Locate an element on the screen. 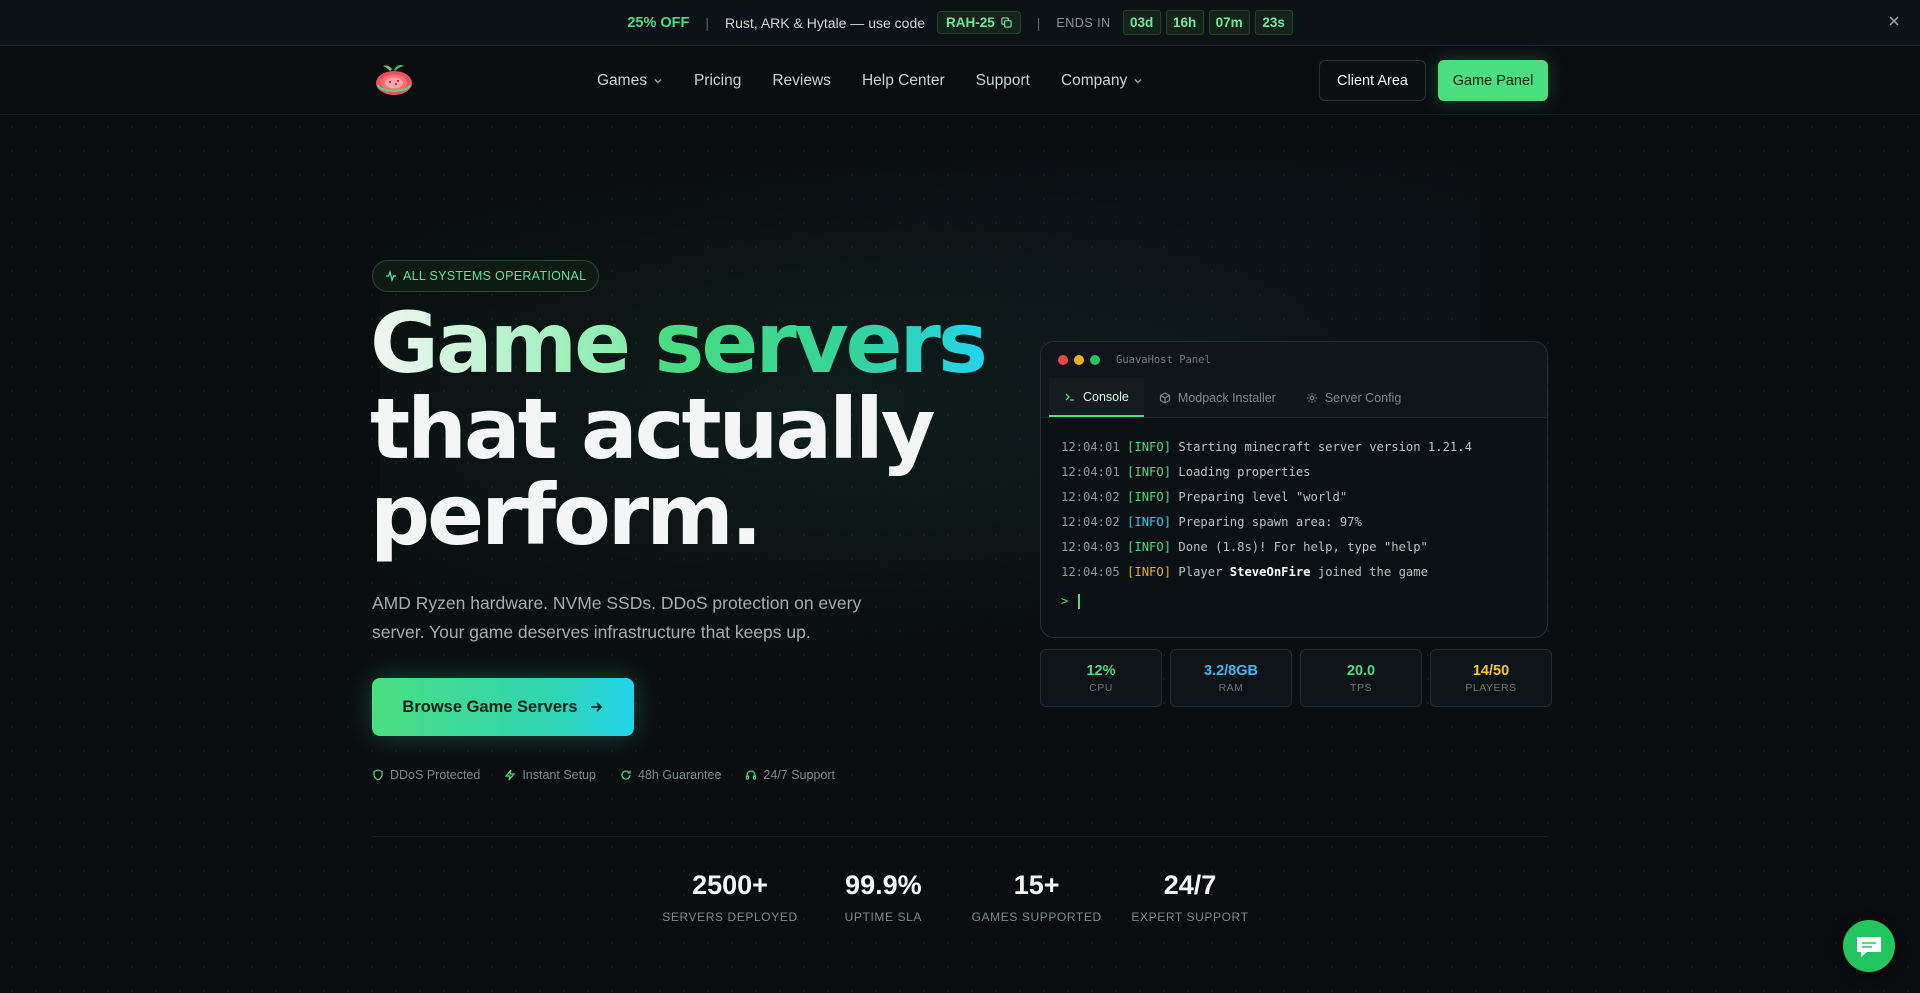 The width and height of the screenshot is (1920, 993). countdown-hours: 16h is located at coordinates (1184, 22).